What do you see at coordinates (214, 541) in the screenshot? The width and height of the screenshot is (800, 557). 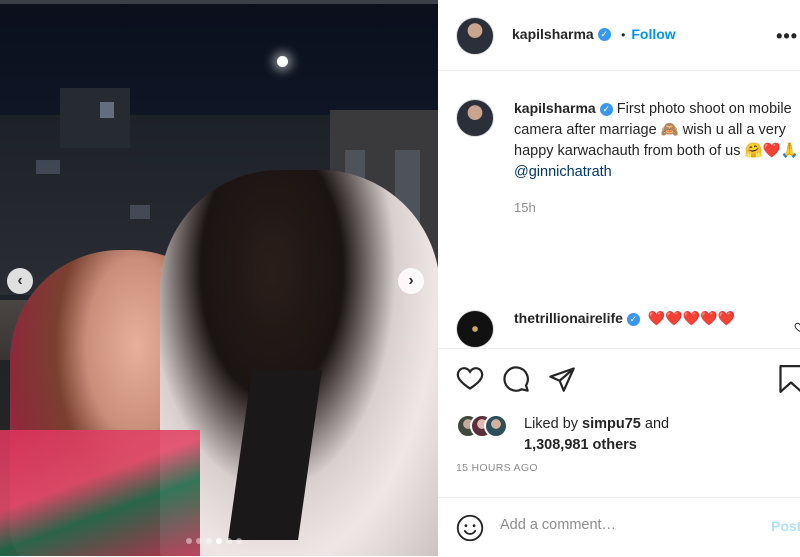 I see `carousel-indicator` at bounding box center [214, 541].